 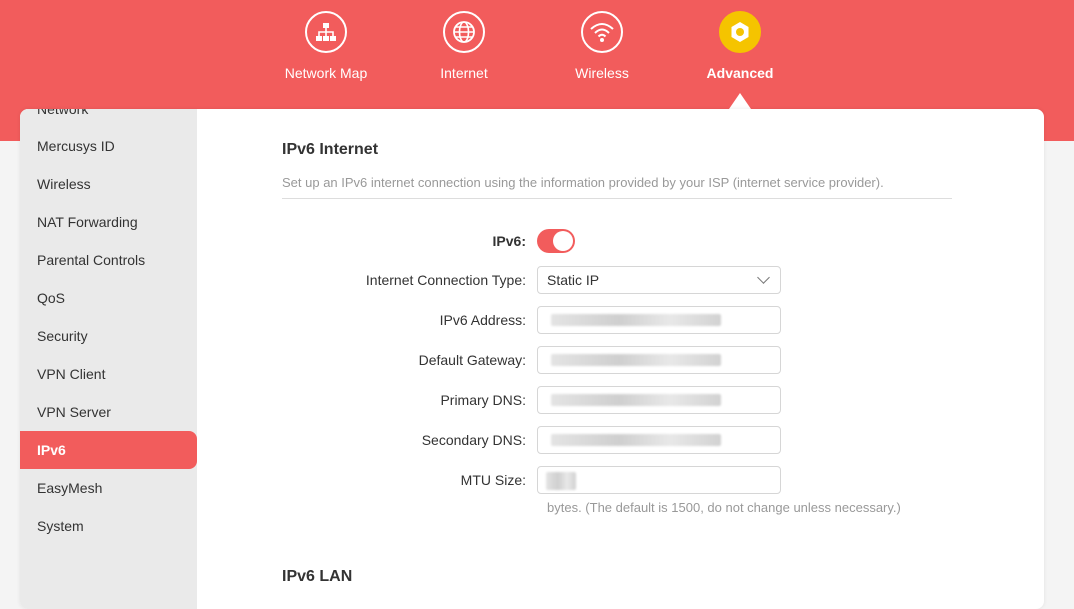 What do you see at coordinates (617, 198) in the screenshot?
I see `divider` at bounding box center [617, 198].